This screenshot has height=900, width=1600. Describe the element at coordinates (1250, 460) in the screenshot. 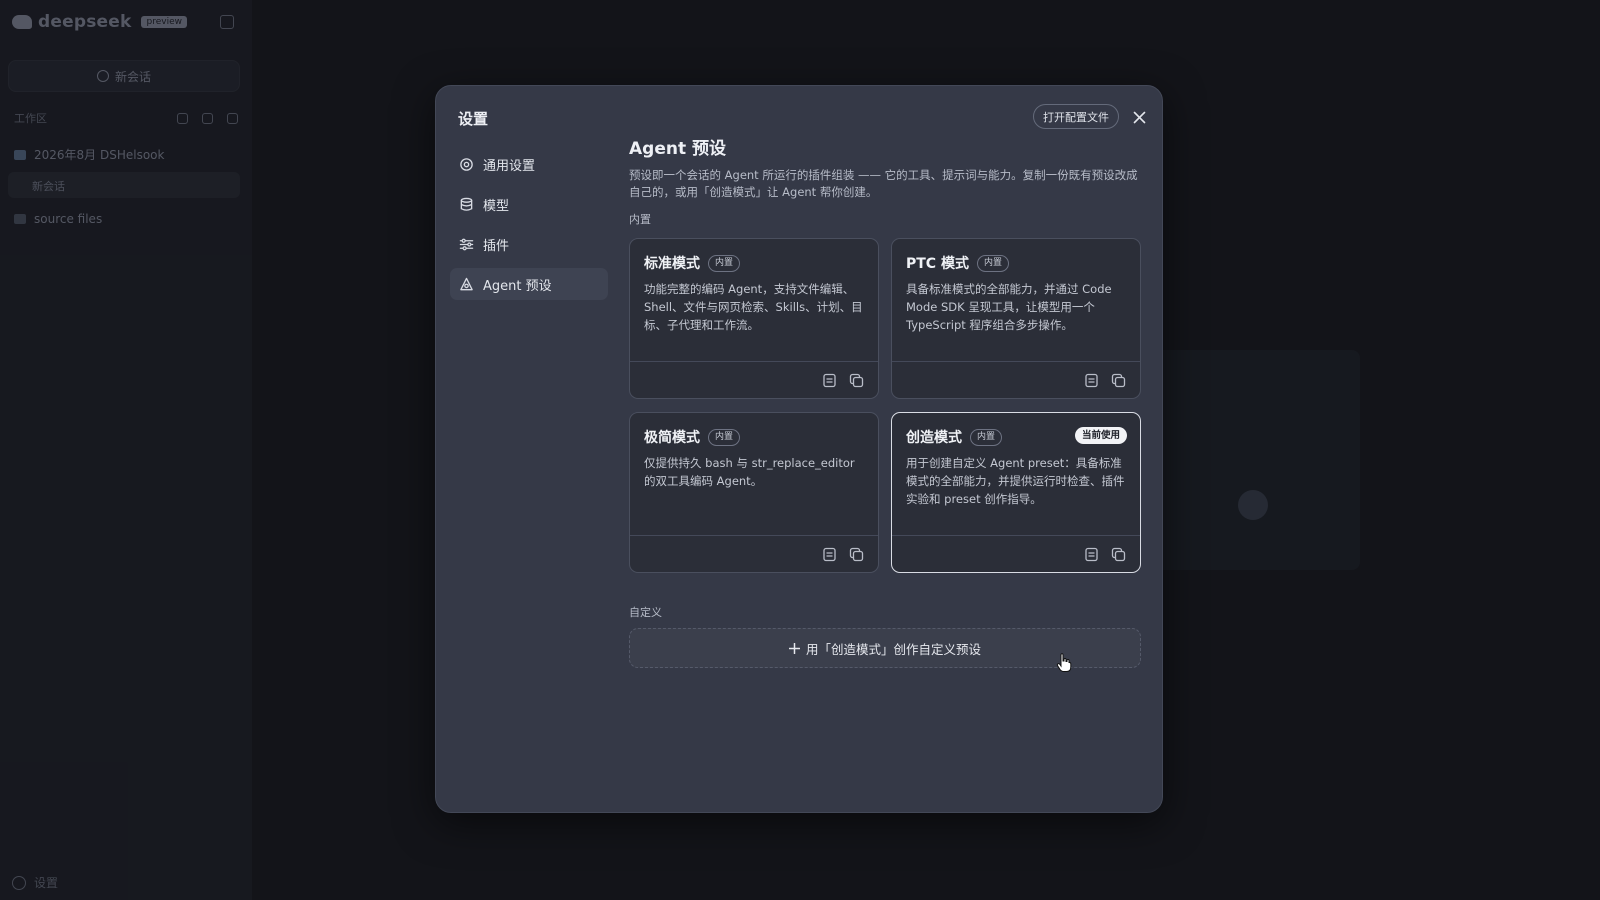

I see `background-panel` at that location.